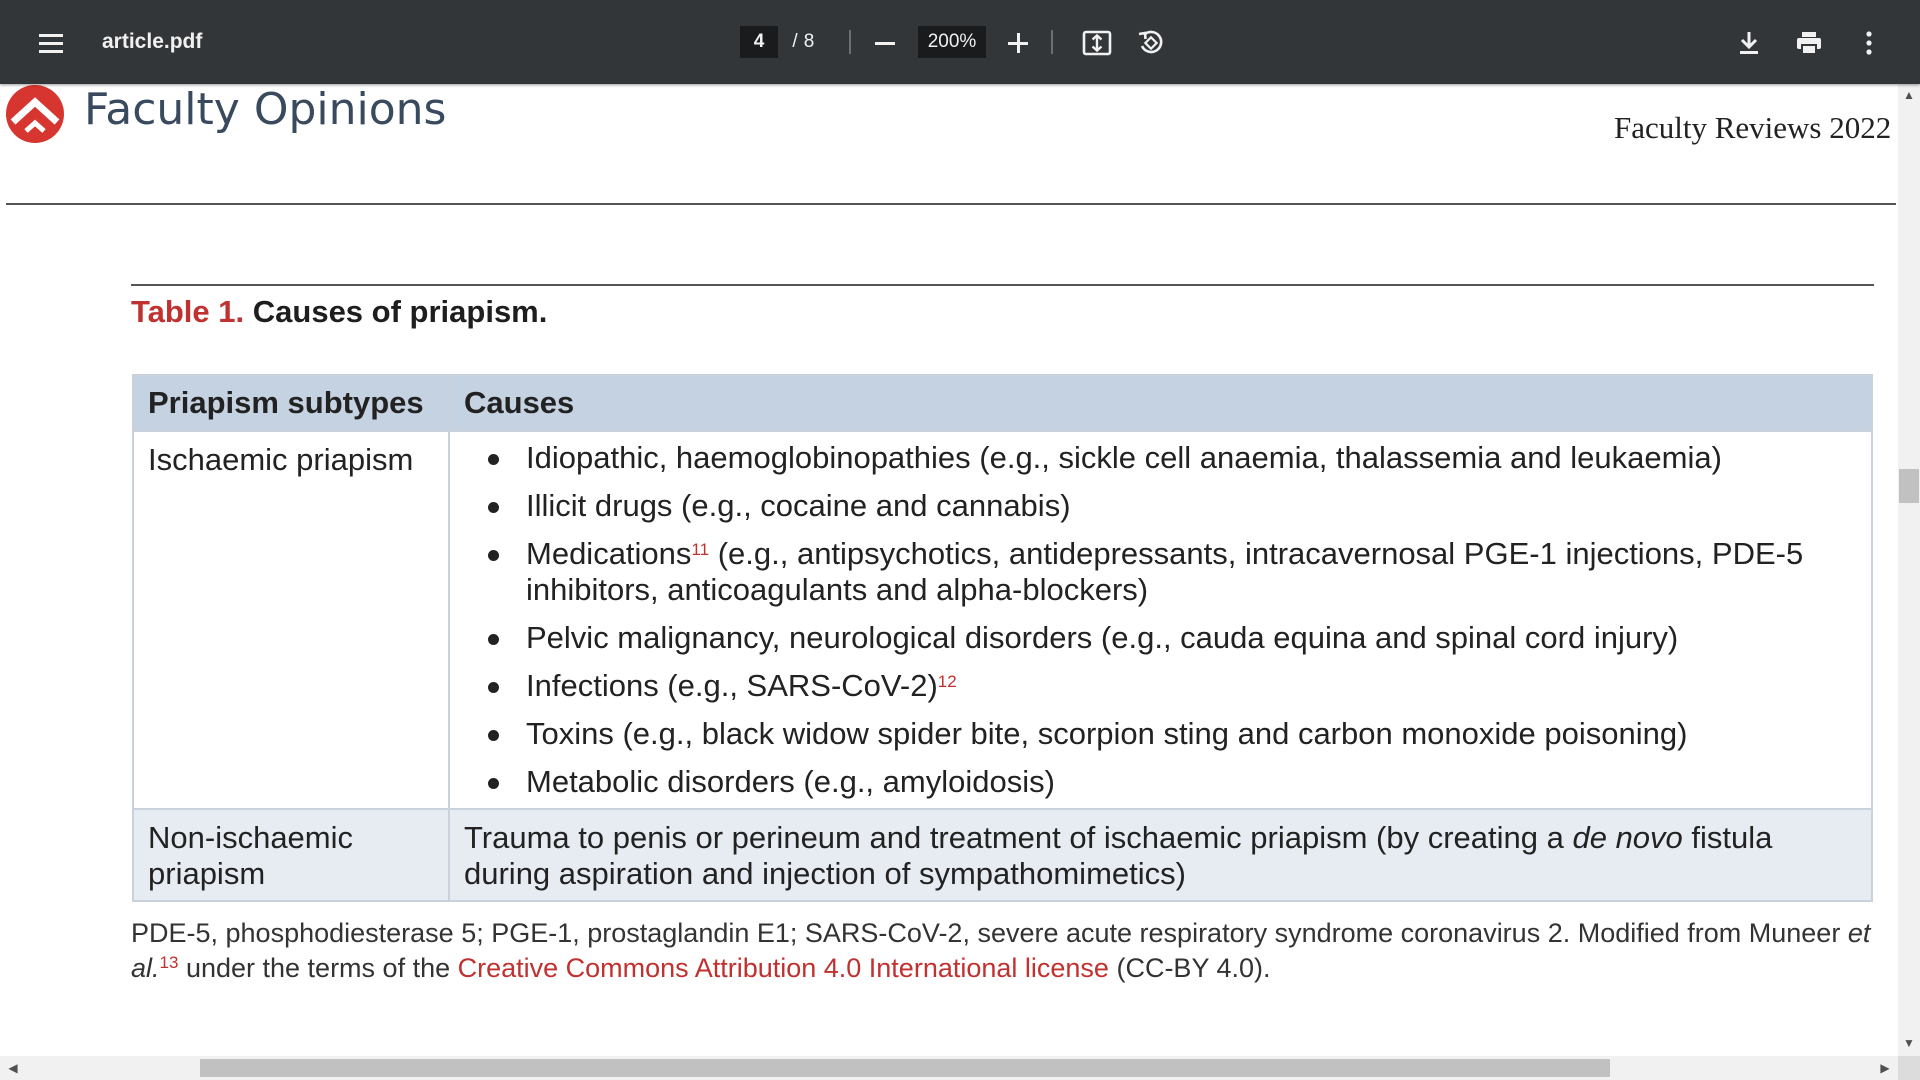 The image size is (1920, 1080). I want to click on zoom-in-button, so click(1018, 43).